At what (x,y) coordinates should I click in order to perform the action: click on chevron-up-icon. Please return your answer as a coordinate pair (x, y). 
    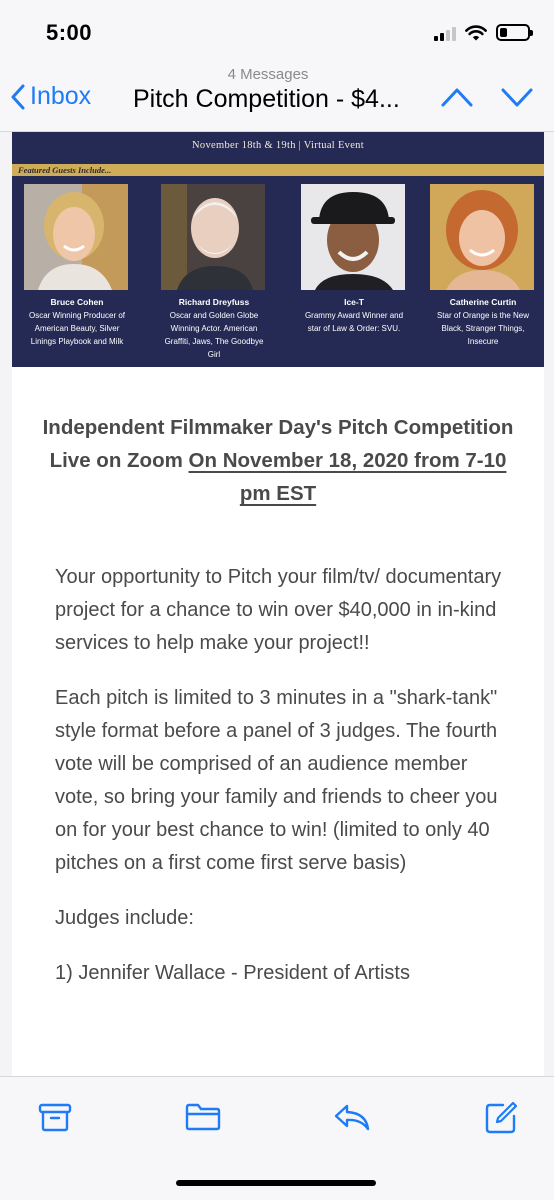
    Looking at the image, I should click on (457, 97).